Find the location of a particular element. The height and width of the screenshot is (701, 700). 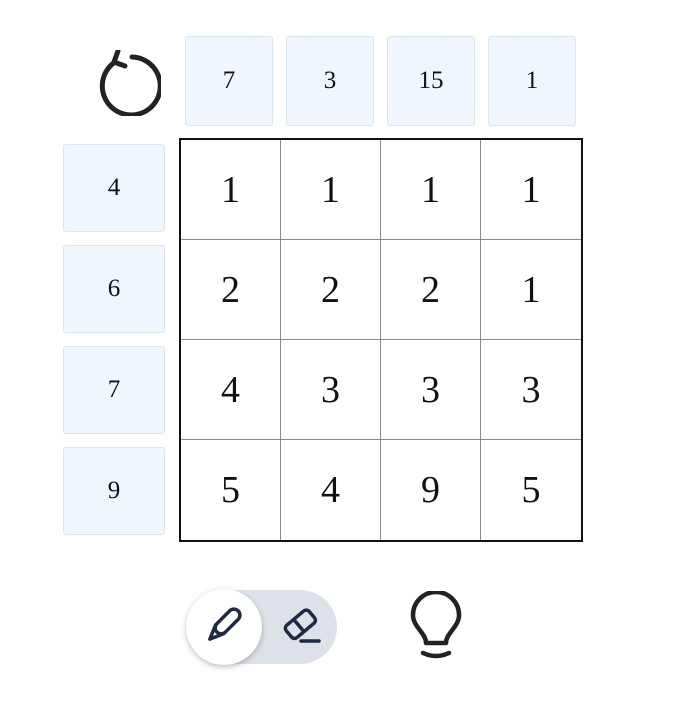

column-clue-3: 15 is located at coordinates (431, 81).